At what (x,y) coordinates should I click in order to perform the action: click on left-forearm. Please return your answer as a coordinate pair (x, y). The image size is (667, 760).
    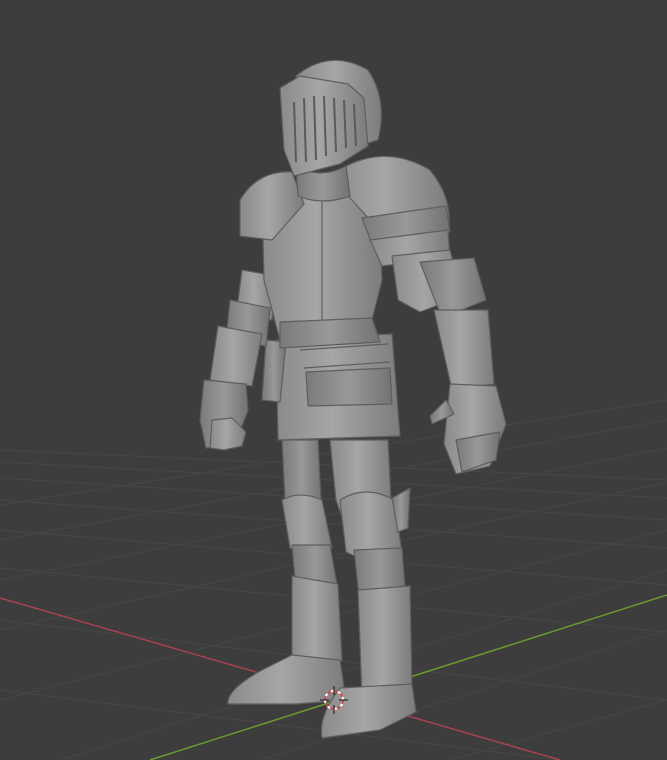
    Looking at the image, I should click on (236, 356).